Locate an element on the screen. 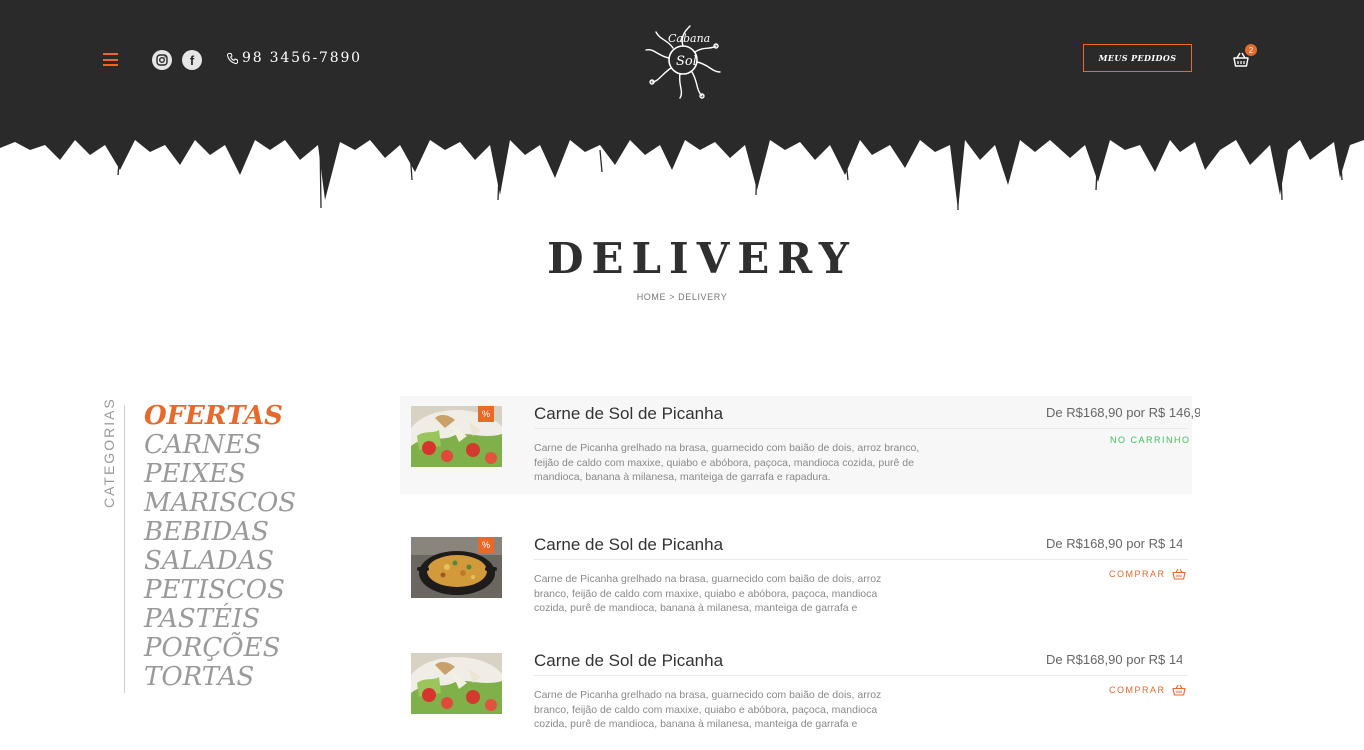  product-price: De R$168,90 por R$ 146,90 is located at coordinates (1123, 412).